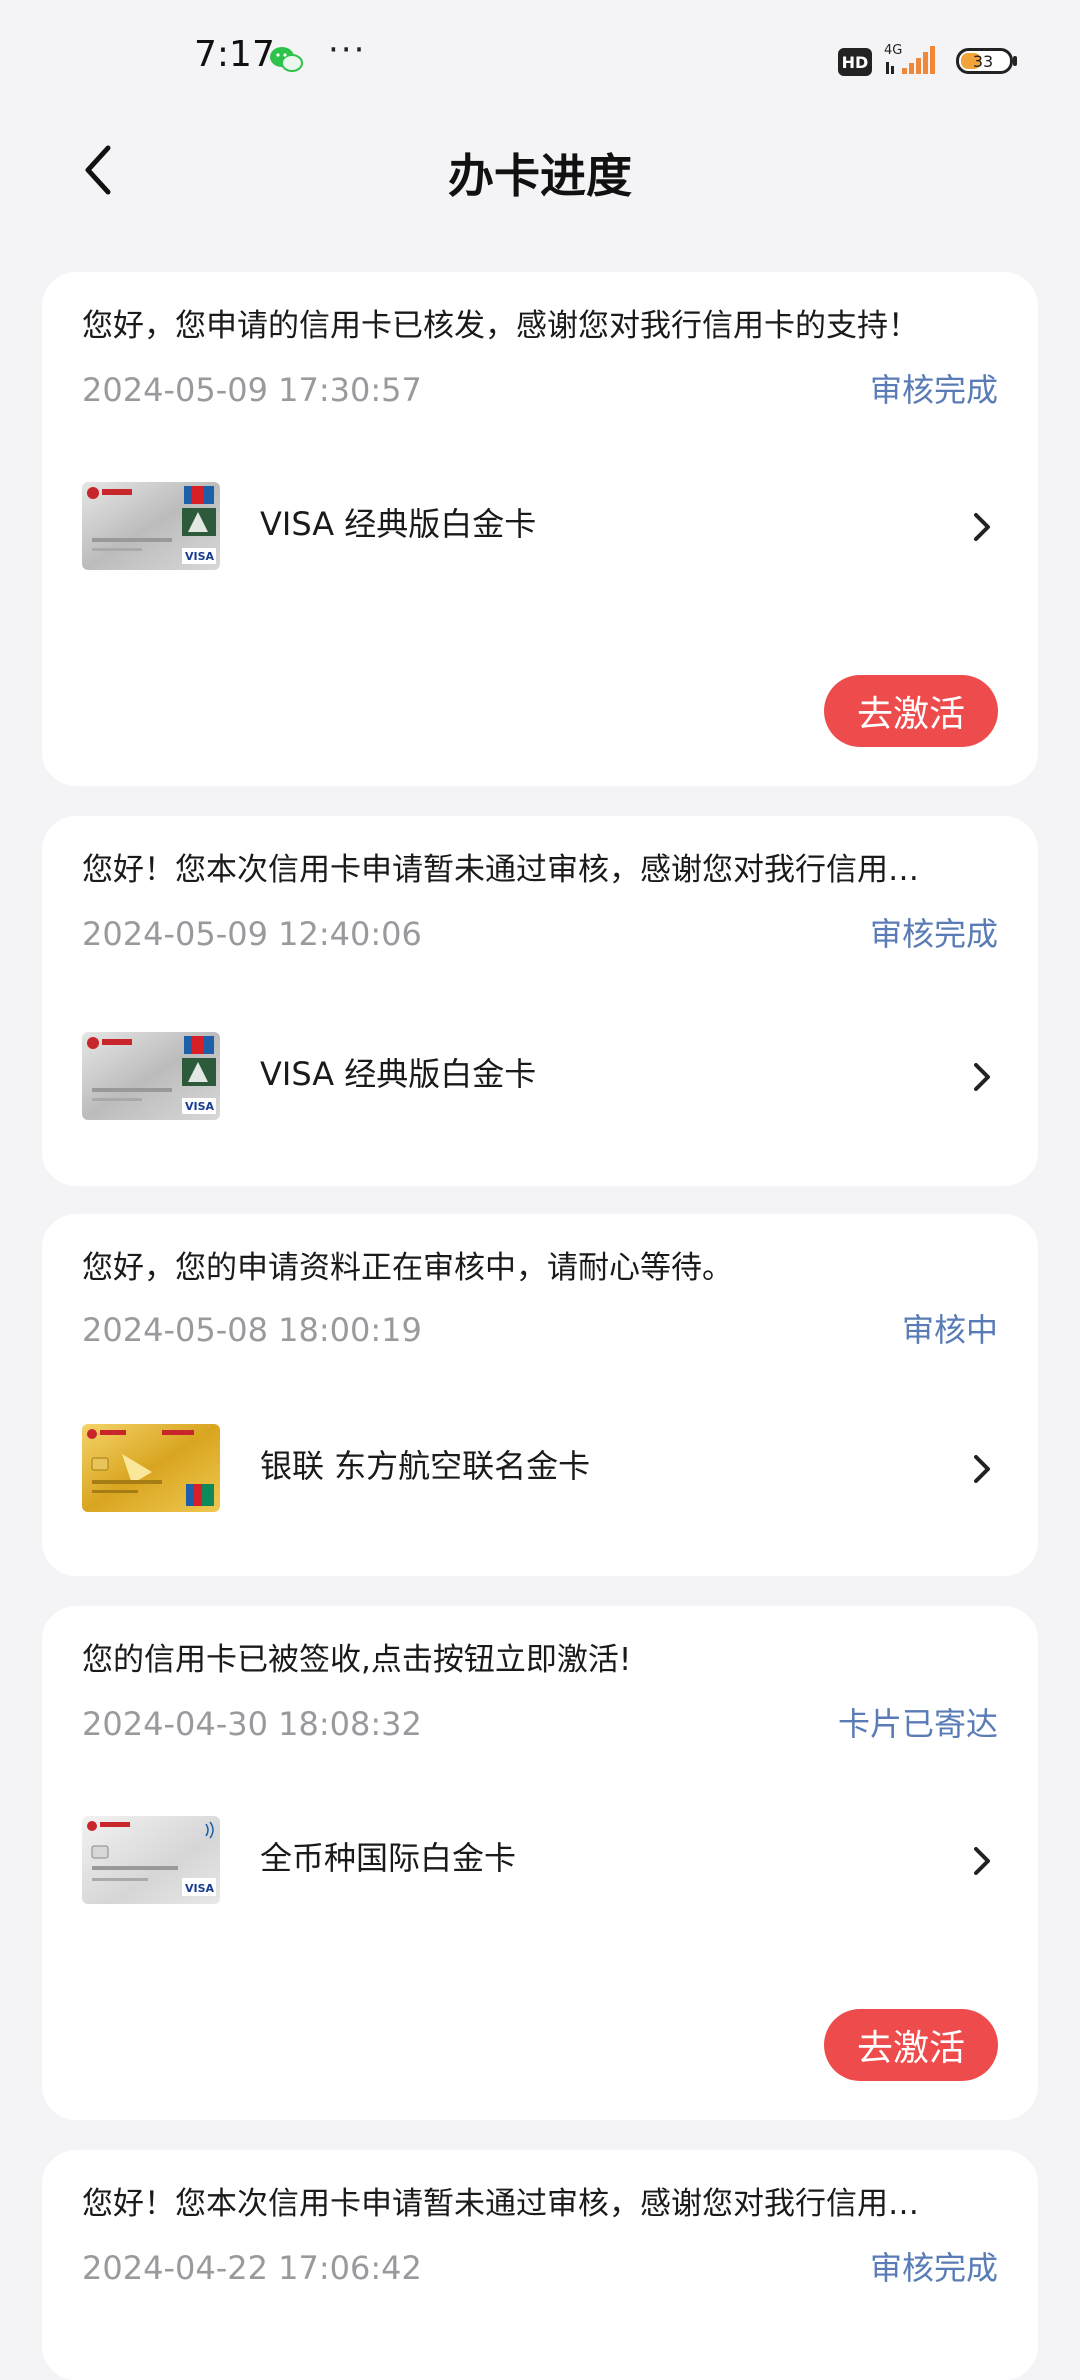  What do you see at coordinates (234, 54) in the screenshot?
I see `status-time: 7:17` at bounding box center [234, 54].